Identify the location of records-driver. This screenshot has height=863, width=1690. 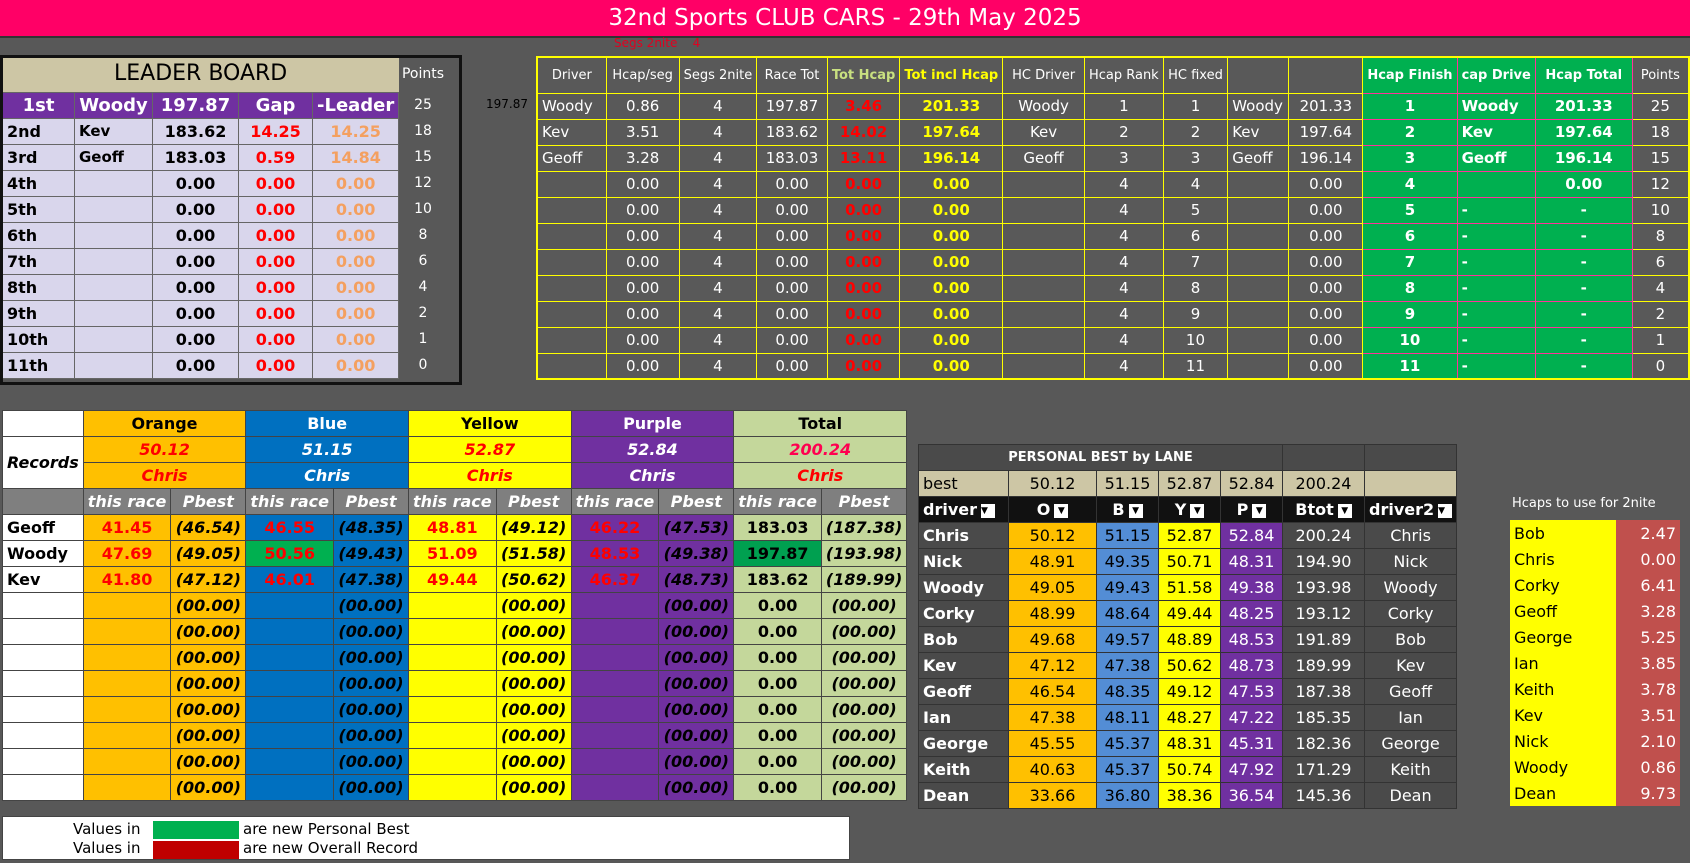
(43, 761).